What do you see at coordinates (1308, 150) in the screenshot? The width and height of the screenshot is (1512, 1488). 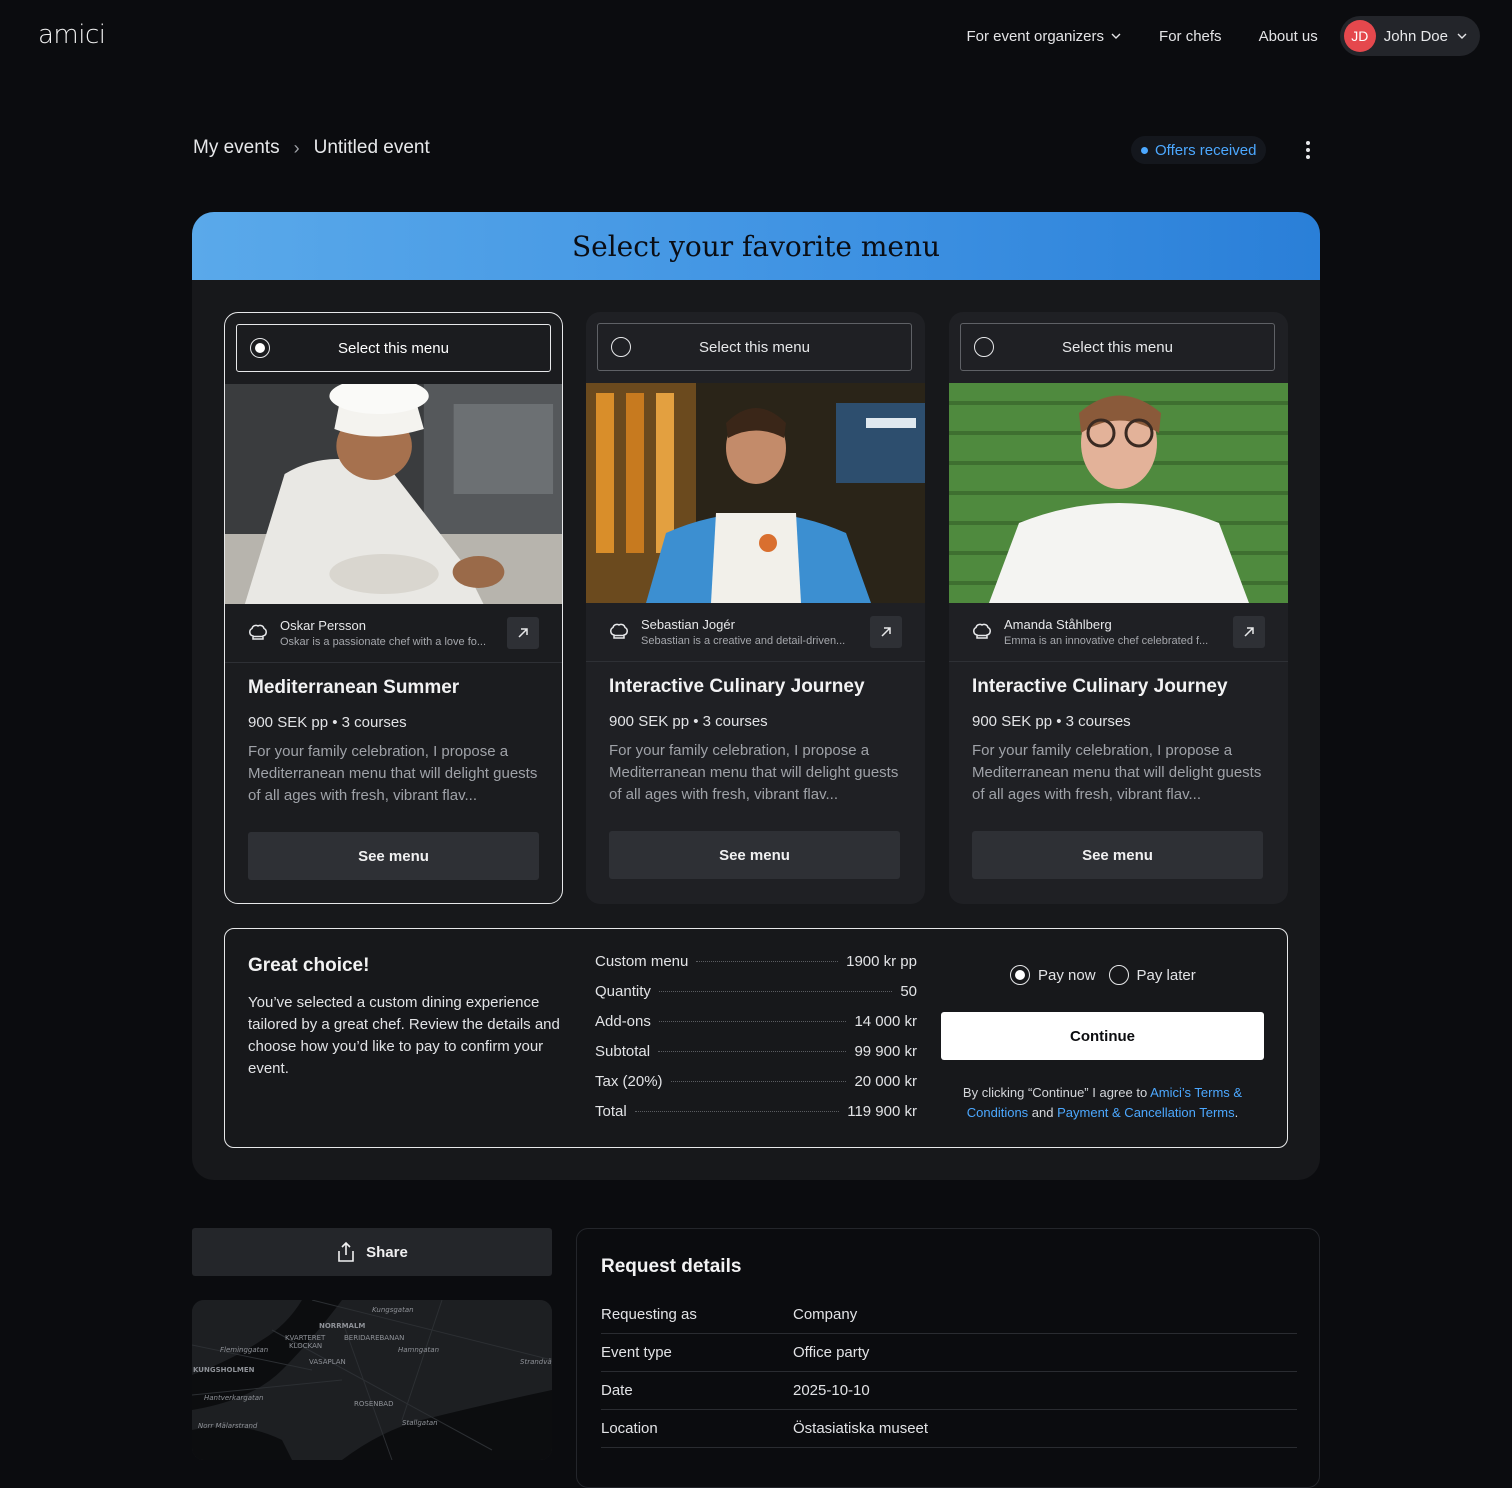 I see `more-options-icon` at bounding box center [1308, 150].